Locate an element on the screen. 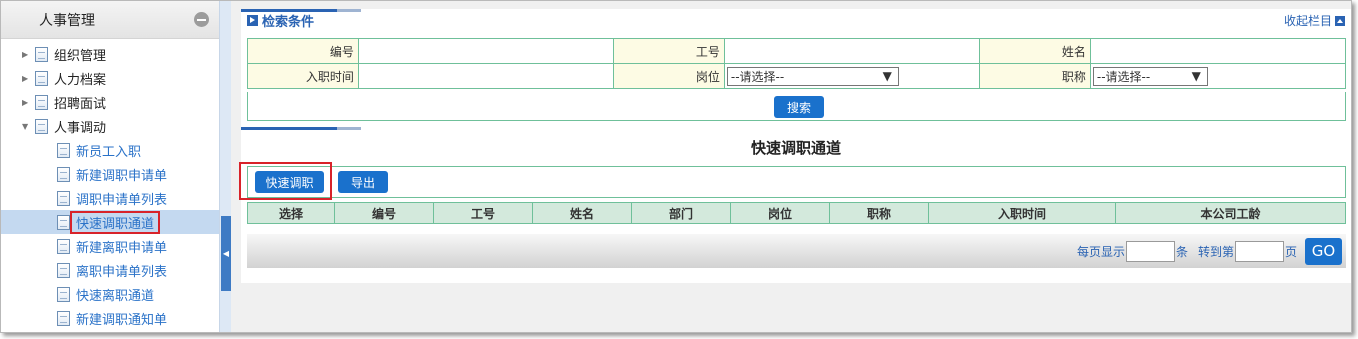  page-title: 快速调职通道 is located at coordinates (795, 148).